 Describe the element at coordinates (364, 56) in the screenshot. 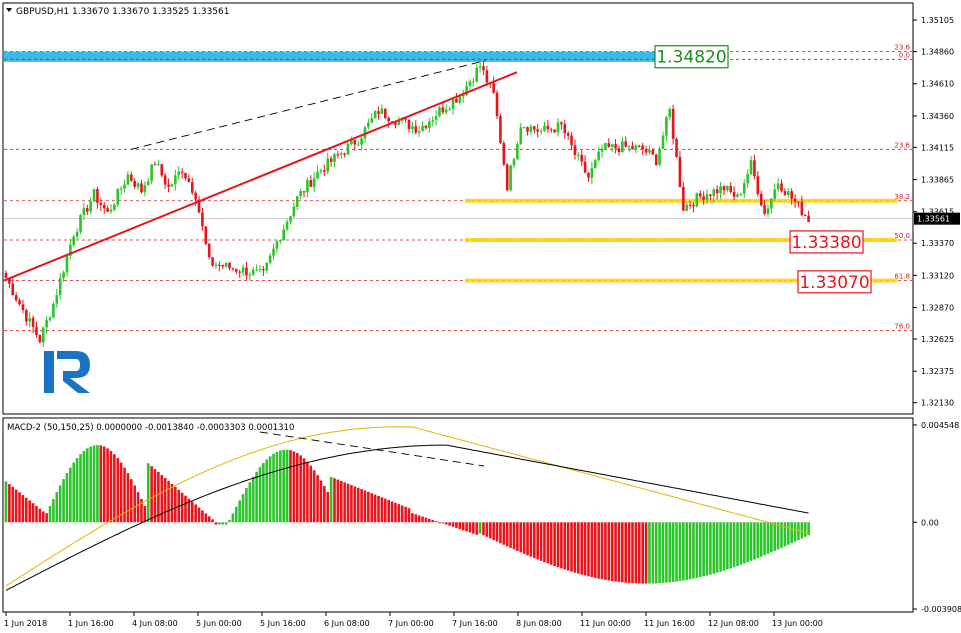

I see `resistance-band` at that location.